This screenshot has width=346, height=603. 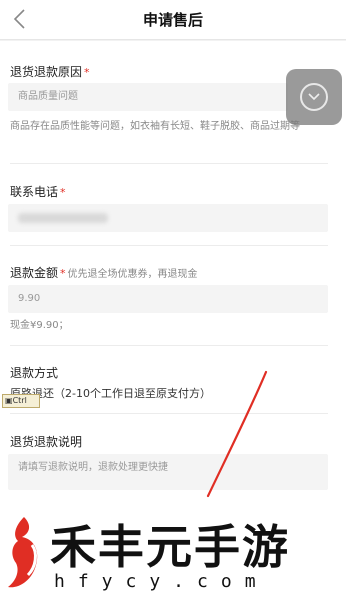 I want to click on top-nav-bar: 申请售后, so click(x=173, y=20).